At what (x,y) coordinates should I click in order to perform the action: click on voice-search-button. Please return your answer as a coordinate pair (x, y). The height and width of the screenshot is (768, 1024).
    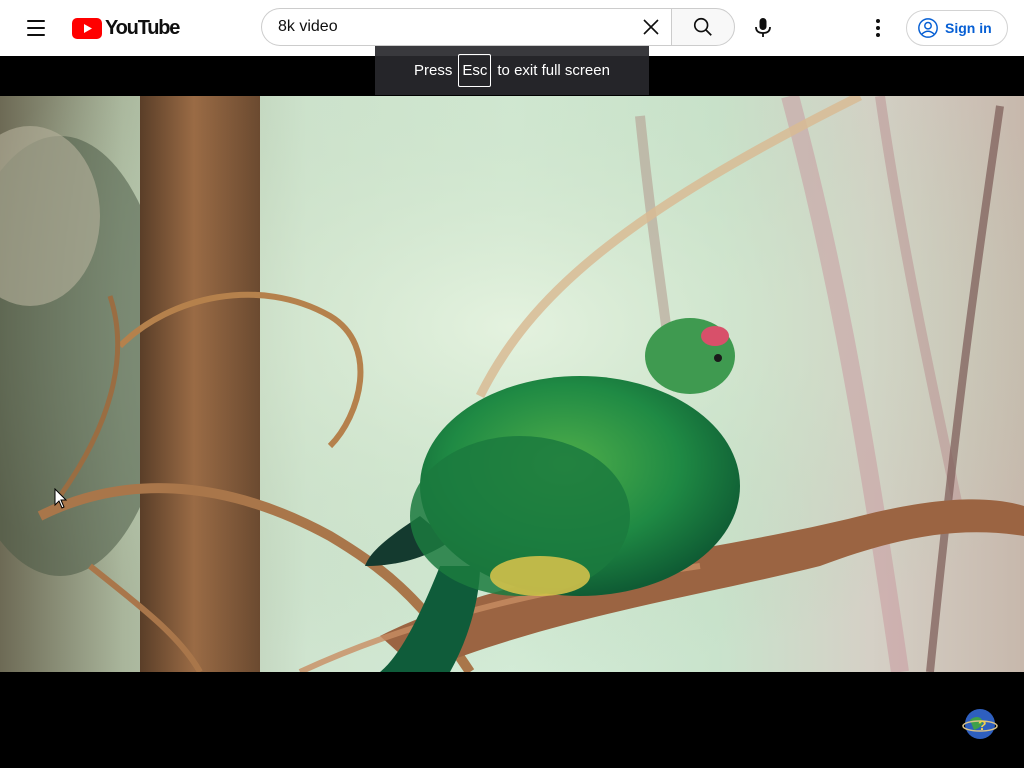
    Looking at the image, I should click on (763, 28).